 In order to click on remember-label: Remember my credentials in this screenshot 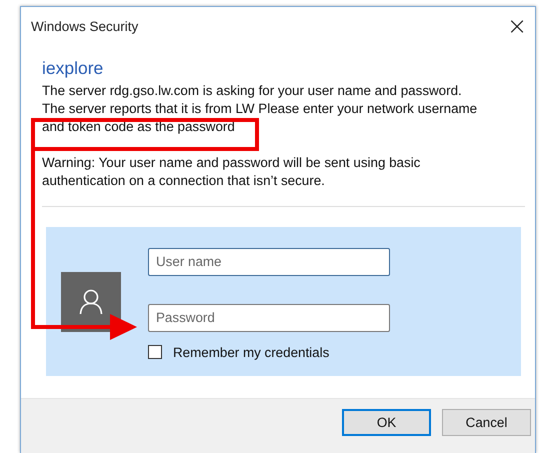, I will do `click(251, 352)`.